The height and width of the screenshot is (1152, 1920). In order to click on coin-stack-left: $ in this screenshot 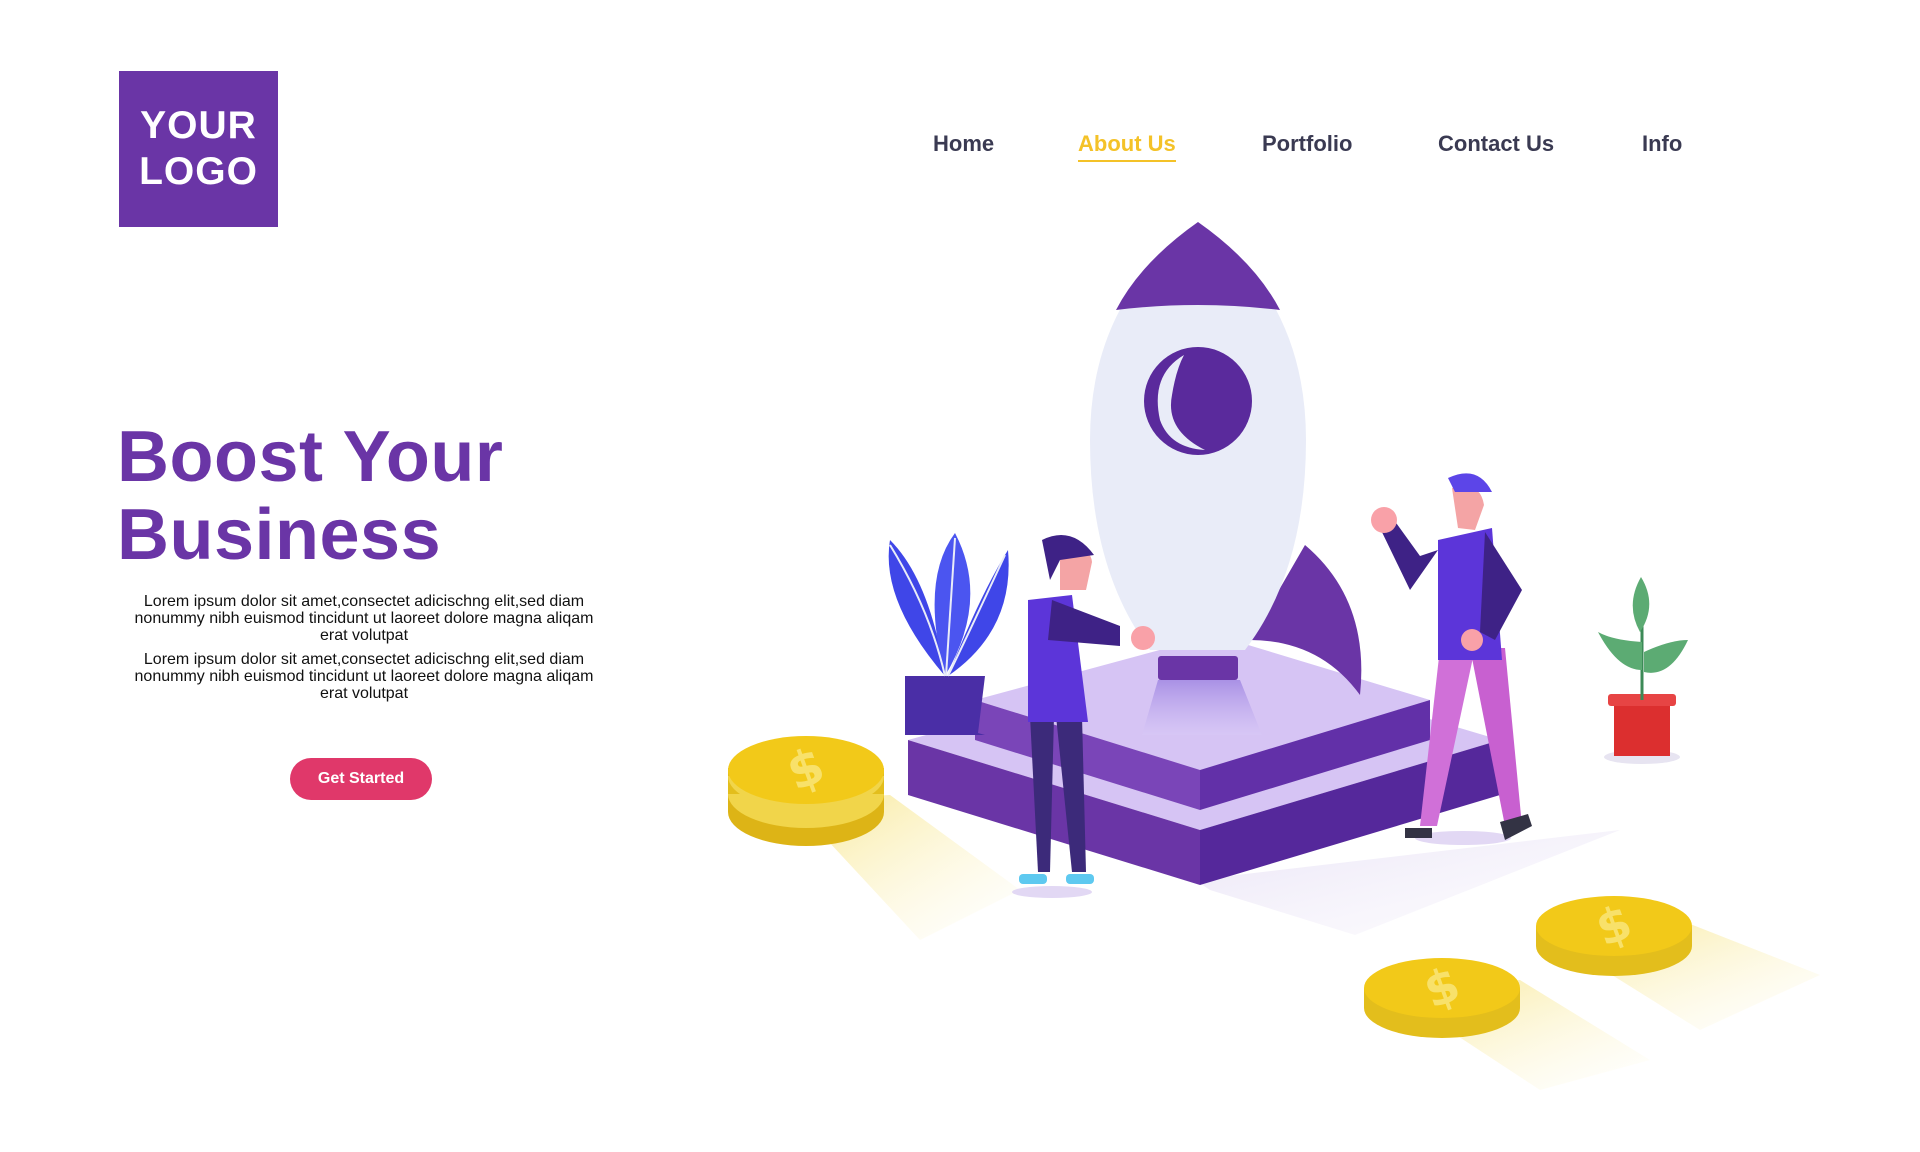, I will do `click(806, 791)`.